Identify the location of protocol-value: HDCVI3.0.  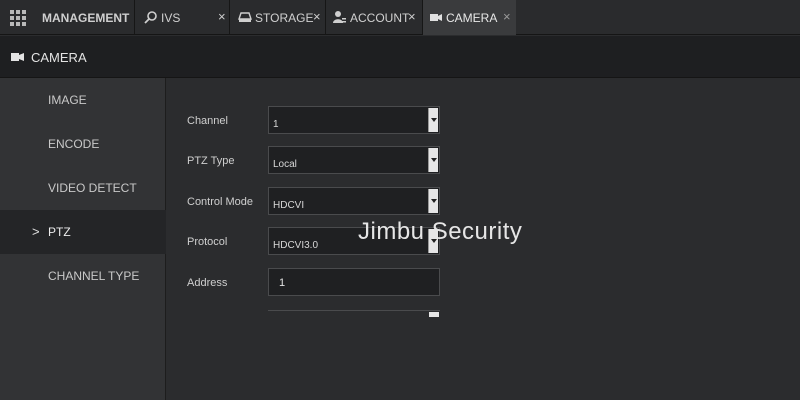
(296, 245).